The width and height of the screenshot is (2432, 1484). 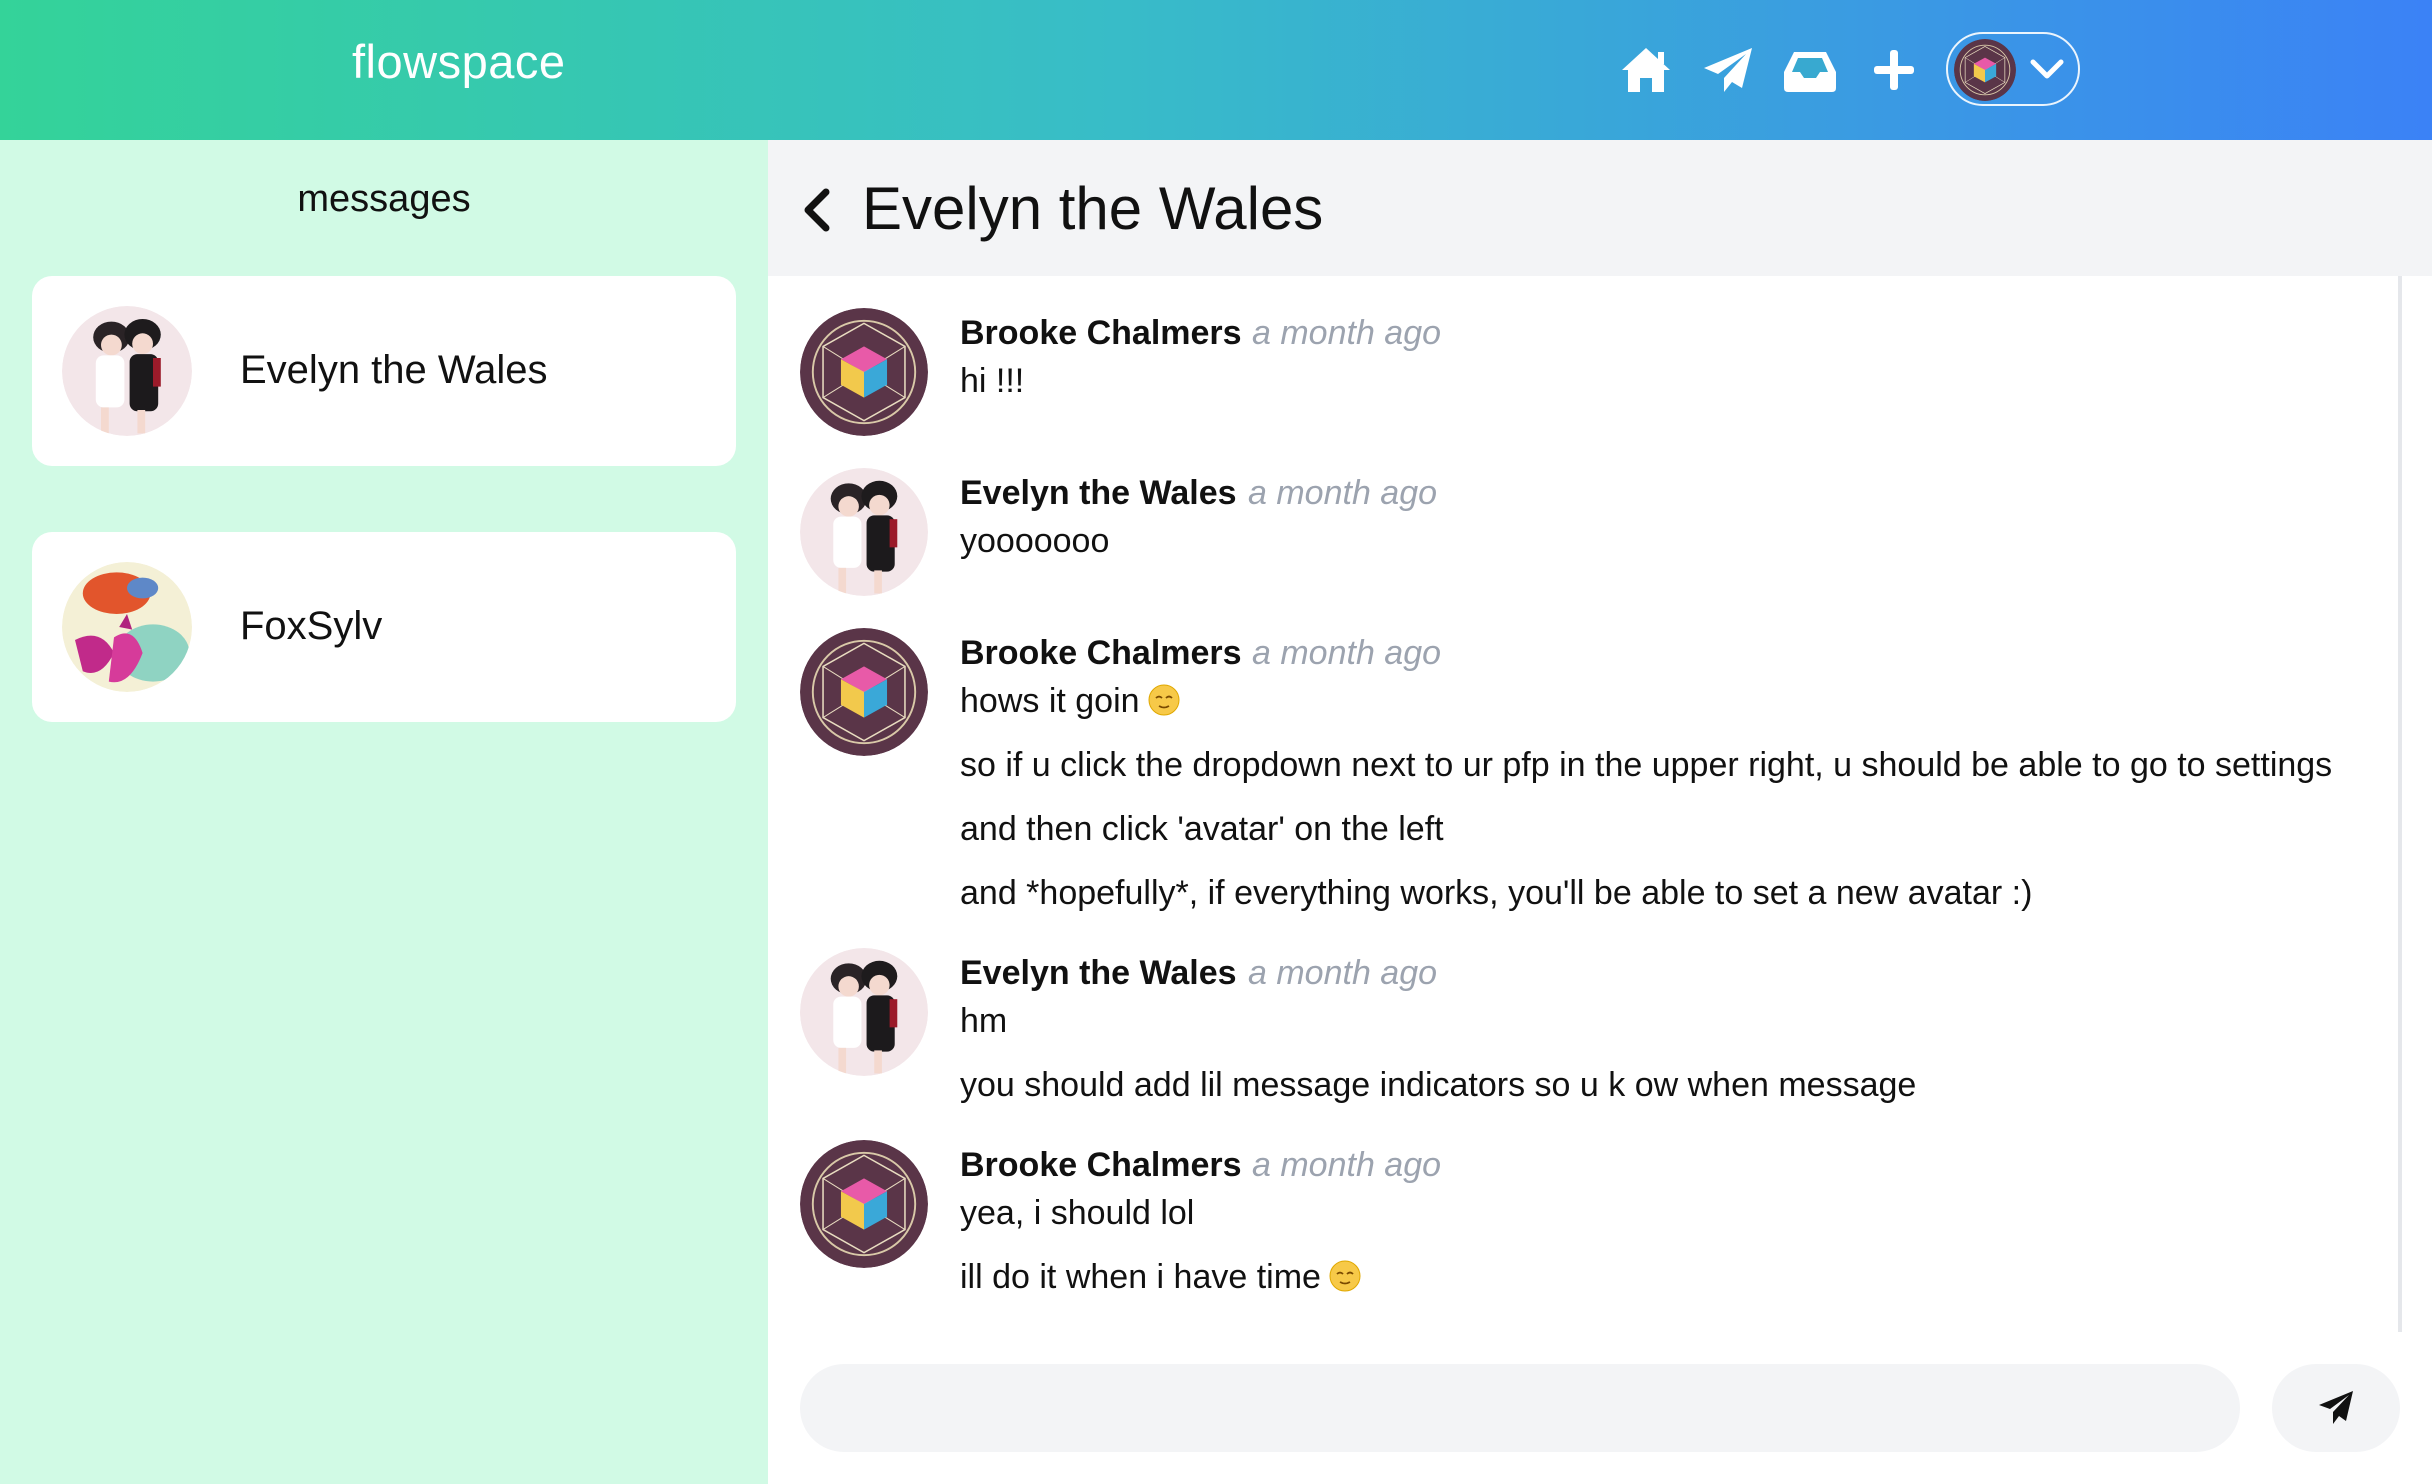 What do you see at coordinates (2047, 69) in the screenshot?
I see `chevron-down-icon` at bounding box center [2047, 69].